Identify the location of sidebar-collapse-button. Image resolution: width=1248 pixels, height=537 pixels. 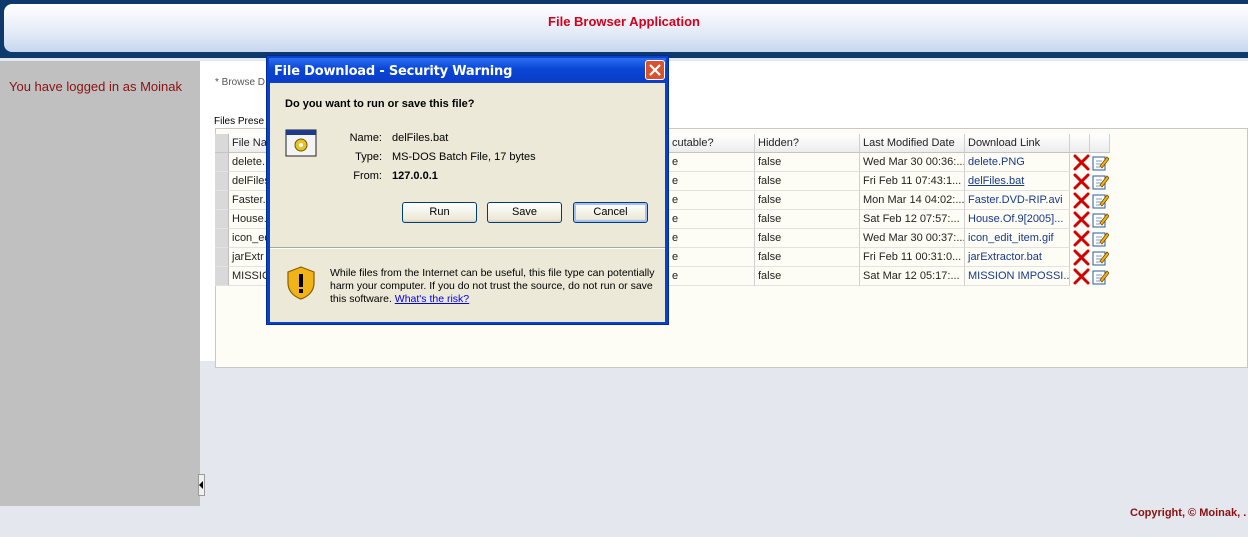
(201, 485).